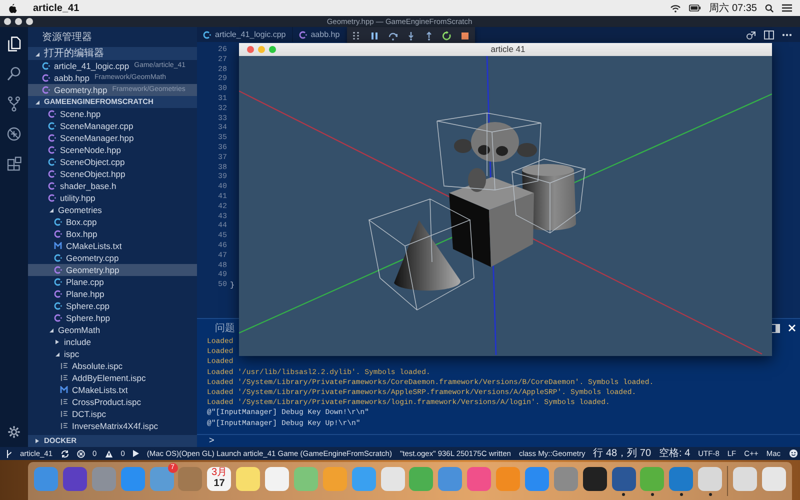 The height and width of the screenshot is (500, 800). Describe the element at coordinates (676, 8) in the screenshot. I see `wifi-icon` at that location.